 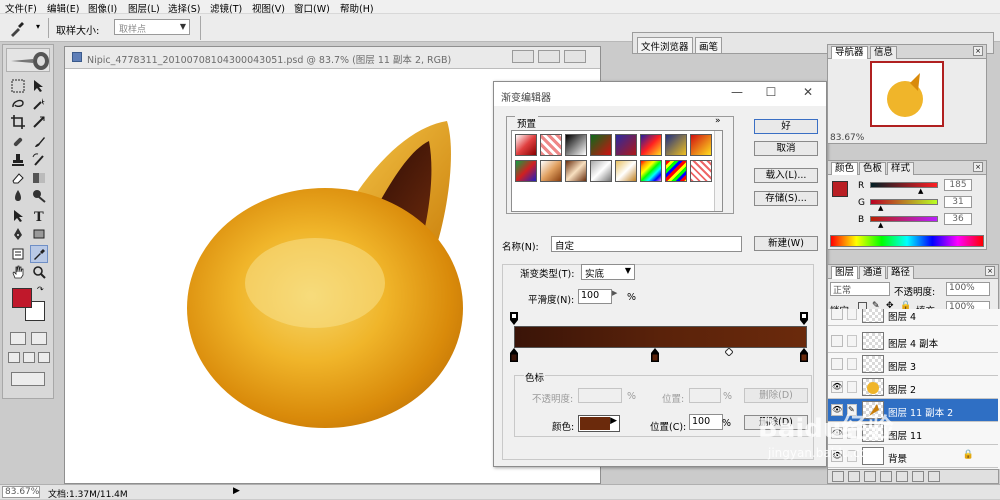 What do you see at coordinates (16, 28) in the screenshot?
I see `eyedropper-icon` at bounding box center [16, 28].